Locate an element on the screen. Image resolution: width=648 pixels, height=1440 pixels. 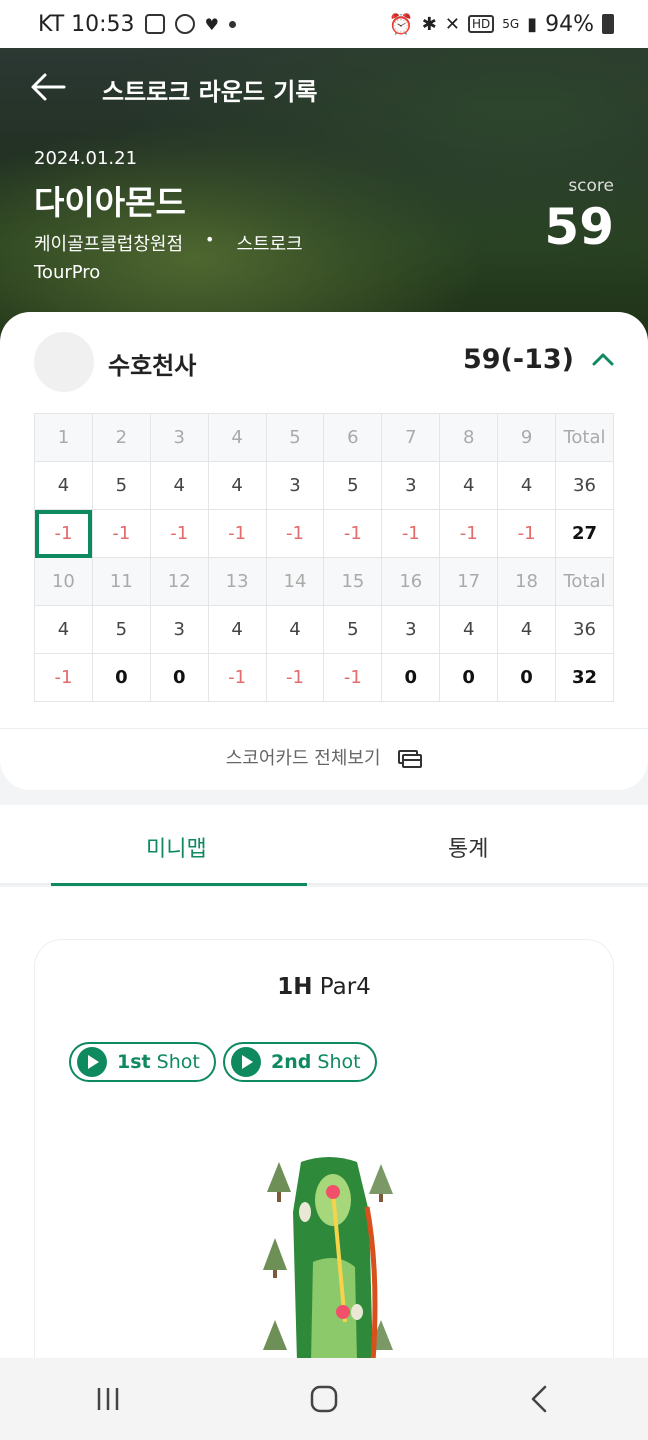
hole-cell: 7 is located at coordinates (411, 437).